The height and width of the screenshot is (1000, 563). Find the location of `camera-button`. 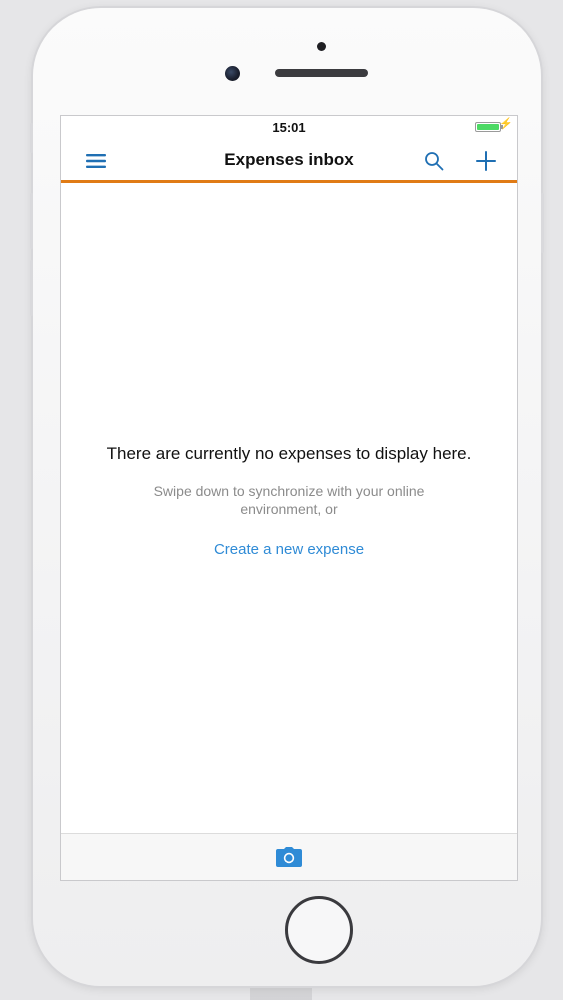

camera-button is located at coordinates (289, 857).